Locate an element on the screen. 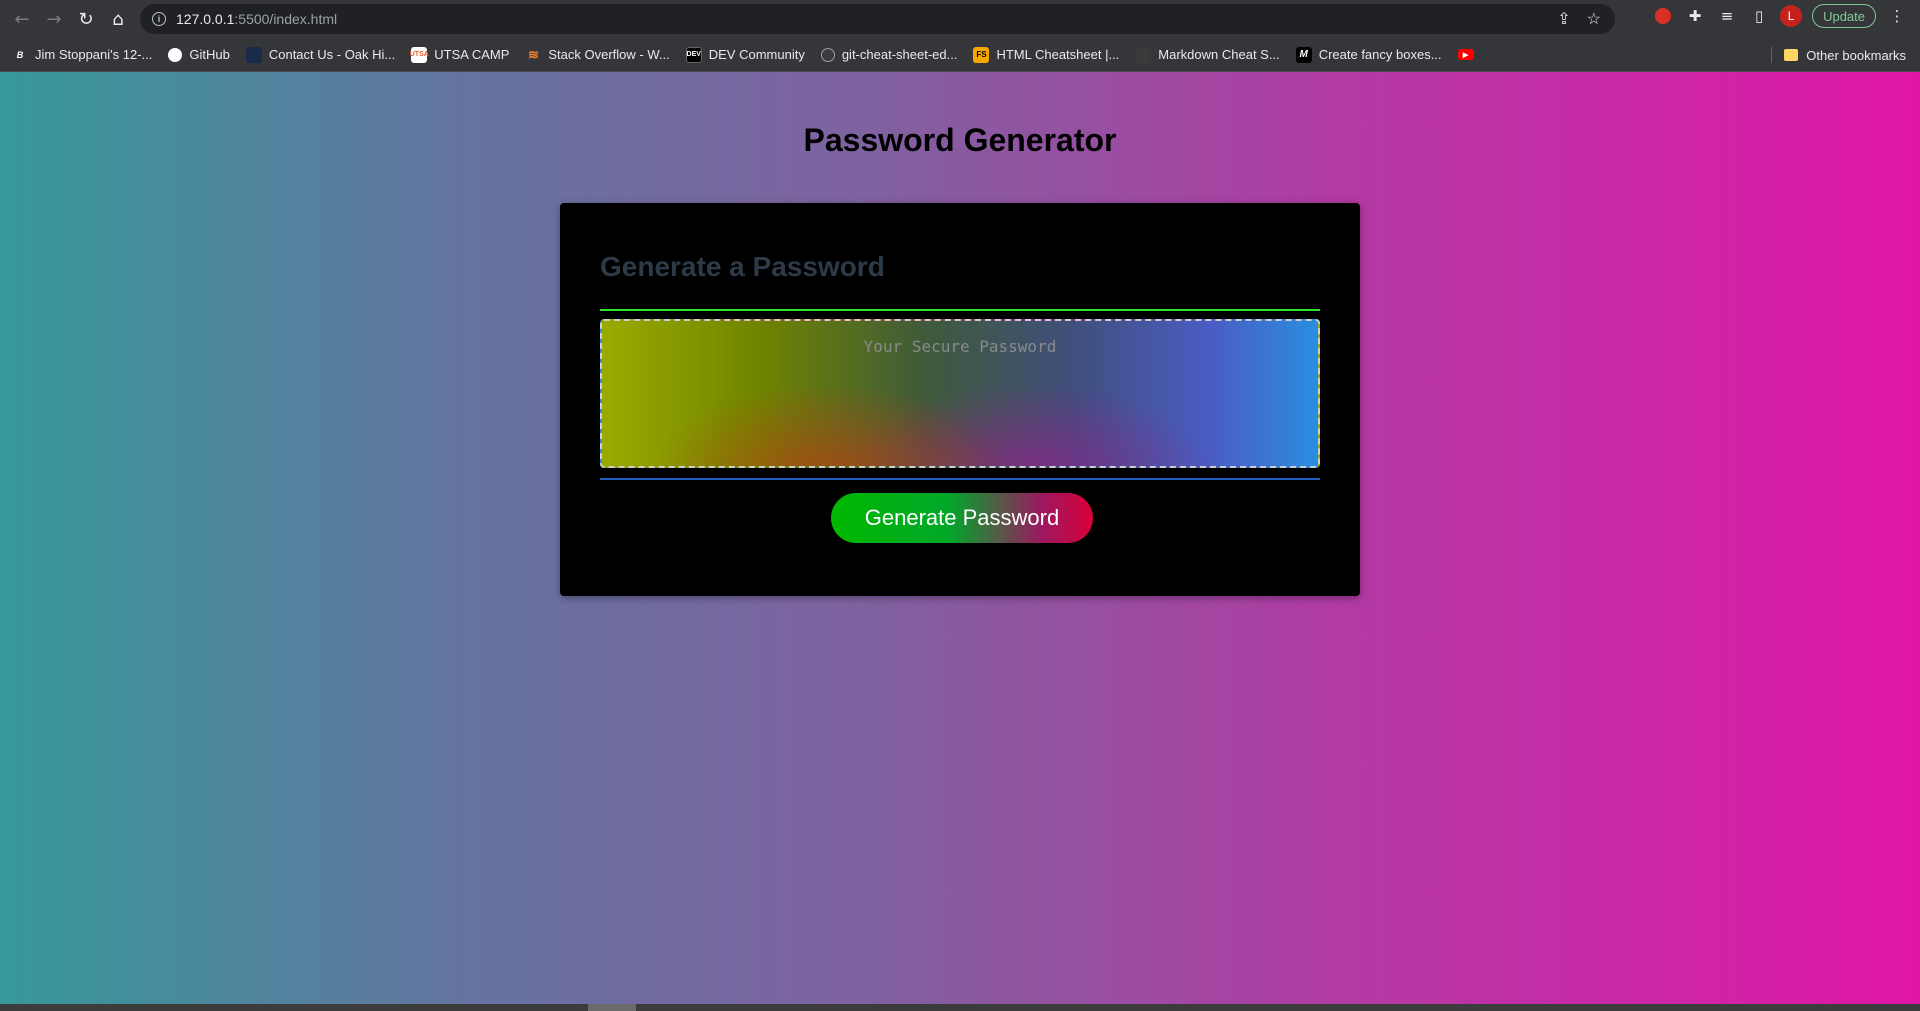 Image resolution: width=1920 pixels, height=1011 pixels. bookmark-item: DEV DEV Community is located at coordinates (745, 54).